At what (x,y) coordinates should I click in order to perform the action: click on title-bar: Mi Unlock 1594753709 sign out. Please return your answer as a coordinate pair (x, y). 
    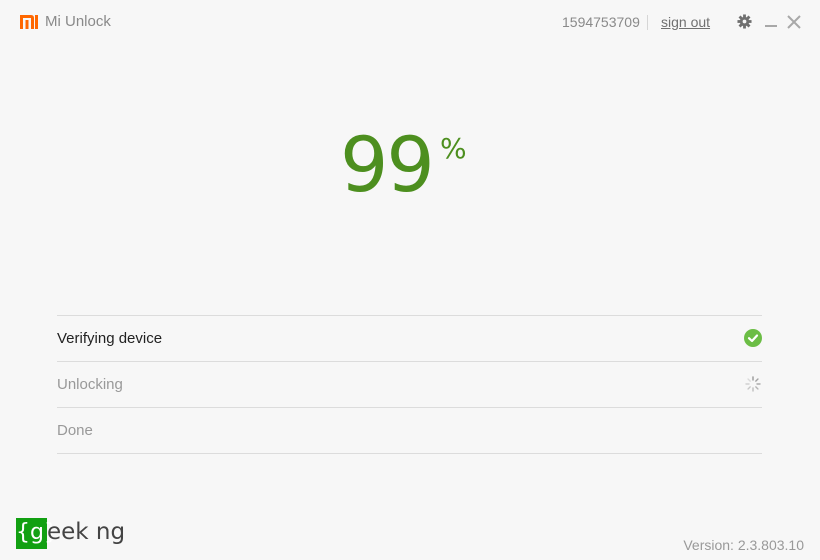
    Looking at the image, I should click on (410, 23).